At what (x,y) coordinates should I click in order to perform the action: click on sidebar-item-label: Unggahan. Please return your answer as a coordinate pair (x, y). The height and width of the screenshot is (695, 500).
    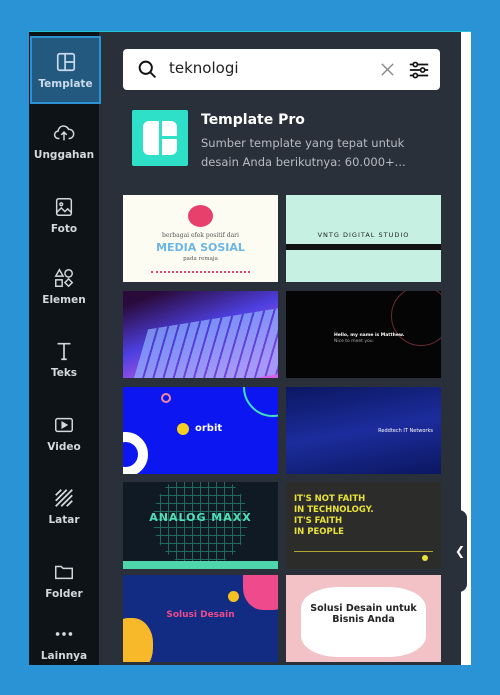
    Looking at the image, I should click on (64, 154).